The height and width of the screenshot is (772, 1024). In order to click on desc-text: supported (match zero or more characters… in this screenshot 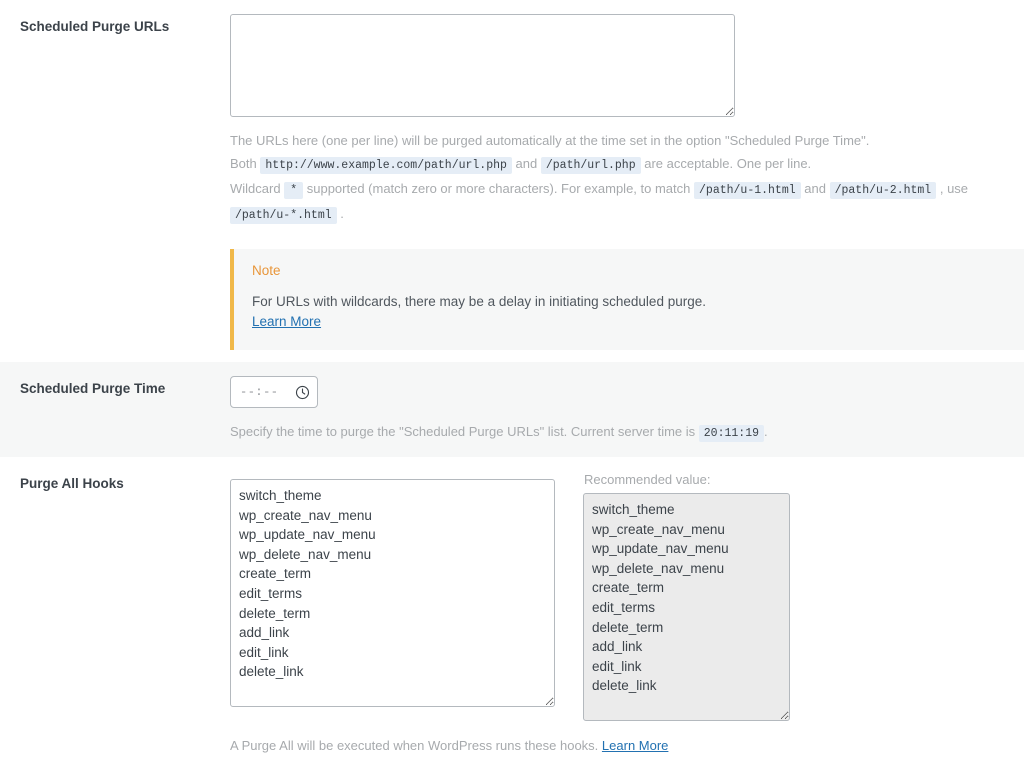, I will do `click(498, 188)`.